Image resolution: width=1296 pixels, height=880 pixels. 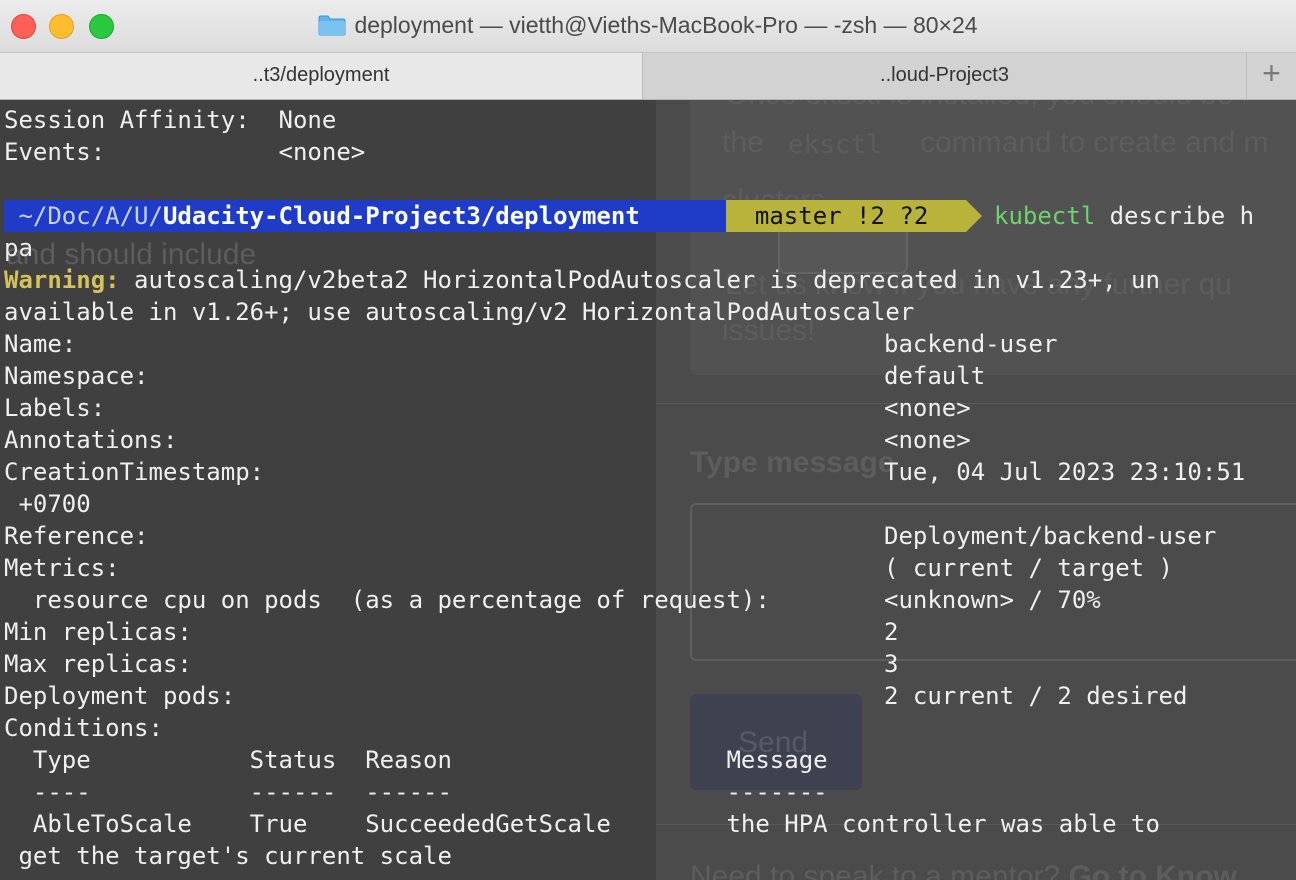 What do you see at coordinates (98, 664) in the screenshot?
I see `field-key: Max replicas:` at bounding box center [98, 664].